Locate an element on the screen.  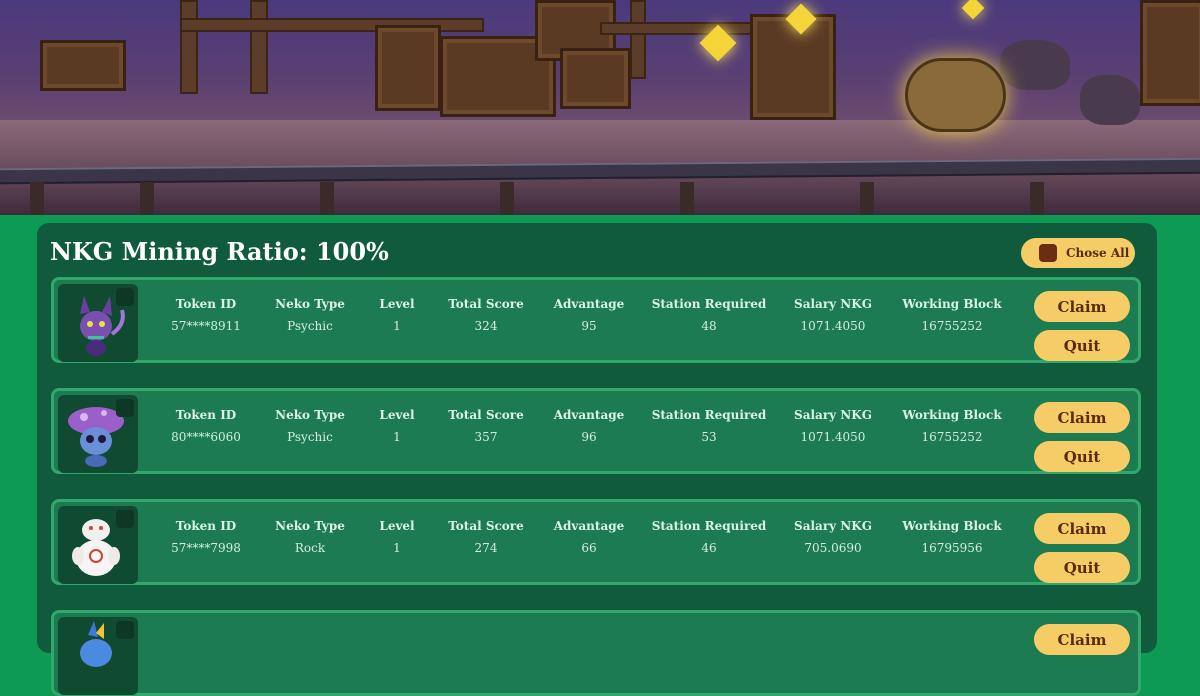
station-required-value: 48 is located at coordinates (709, 326).